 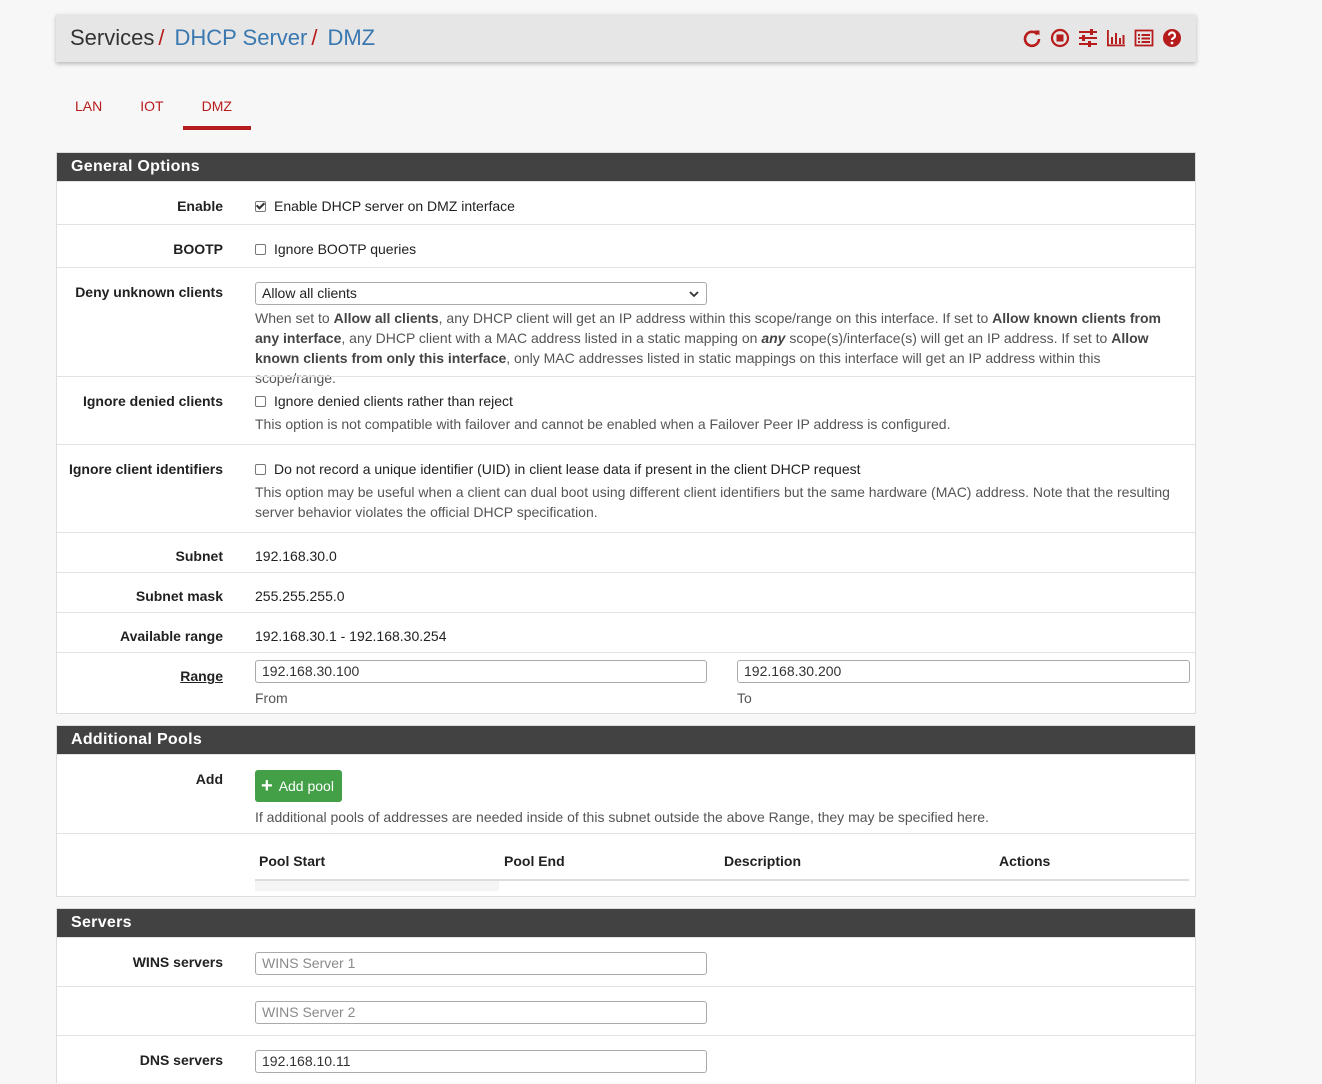 I want to click on subnet-mask-value: 255.255.255.0, so click(x=300, y=596).